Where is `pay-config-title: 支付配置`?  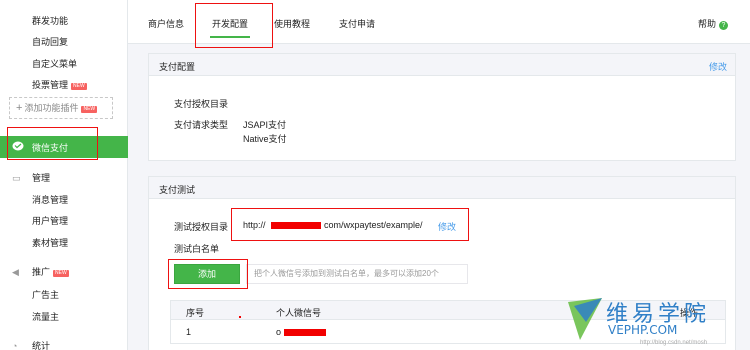 pay-config-title: 支付配置 is located at coordinates (177, 67).